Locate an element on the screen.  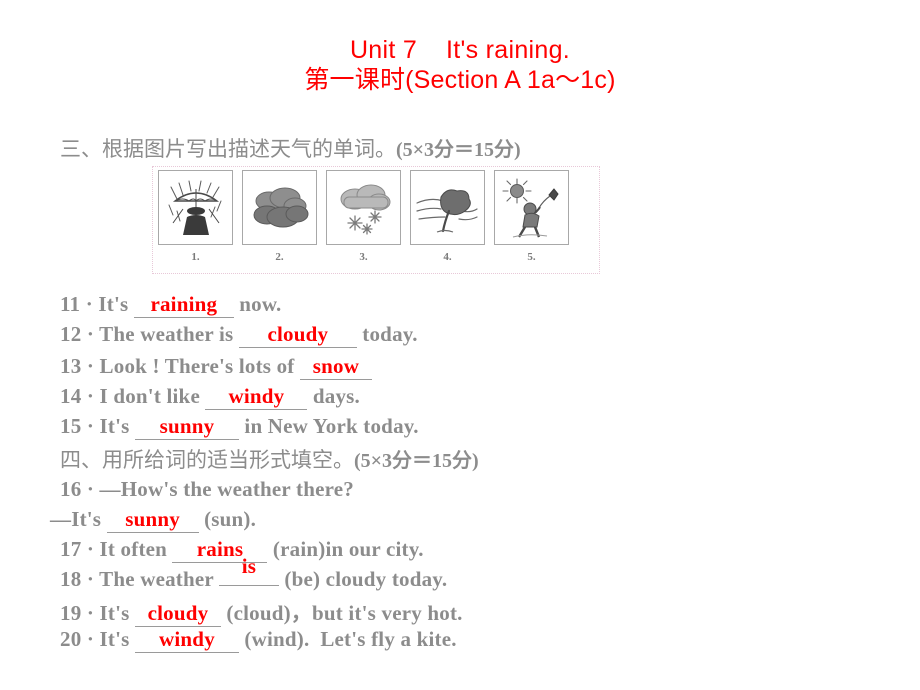
q15-answer-blank: sunny is located at coordinates (186, 427).